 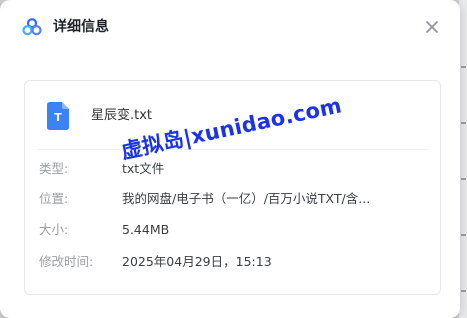 I want to click on file-name: 星辰变.txt, so click(x=122, y=115).